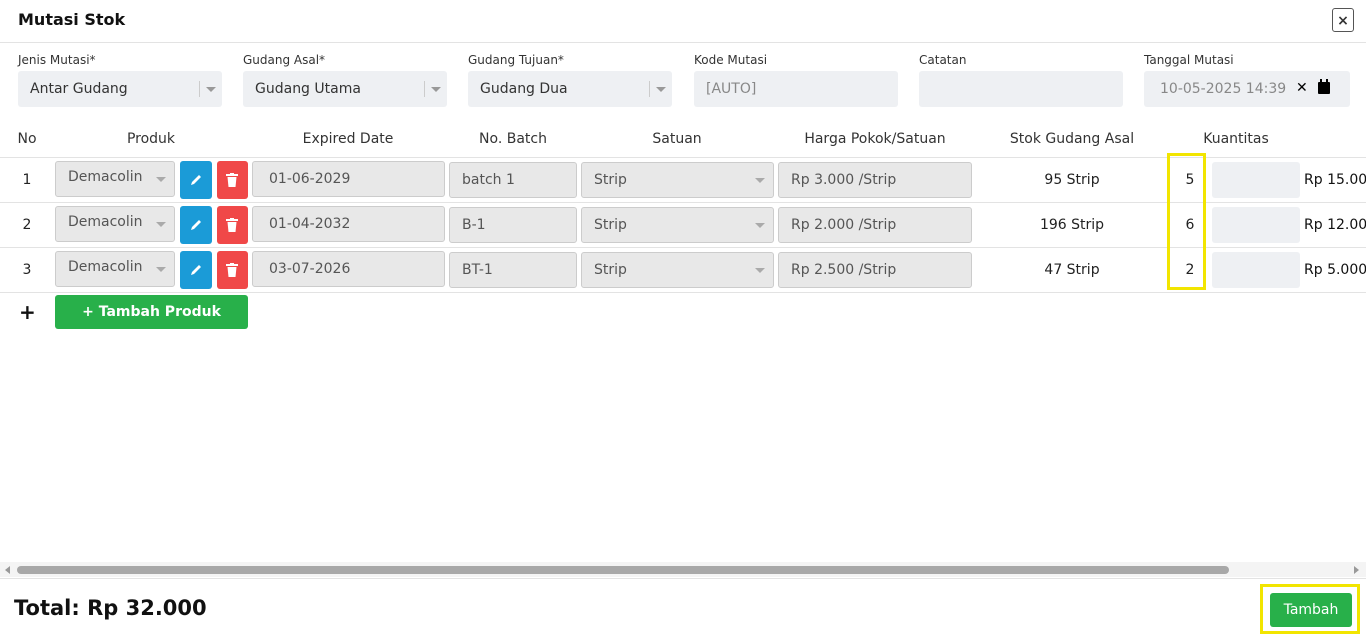 The width and height of the screenshot is (1366, 640). Describe the element at coordinates (513, 225) in the screenshot. I see `batch-field: B-1` at that location.